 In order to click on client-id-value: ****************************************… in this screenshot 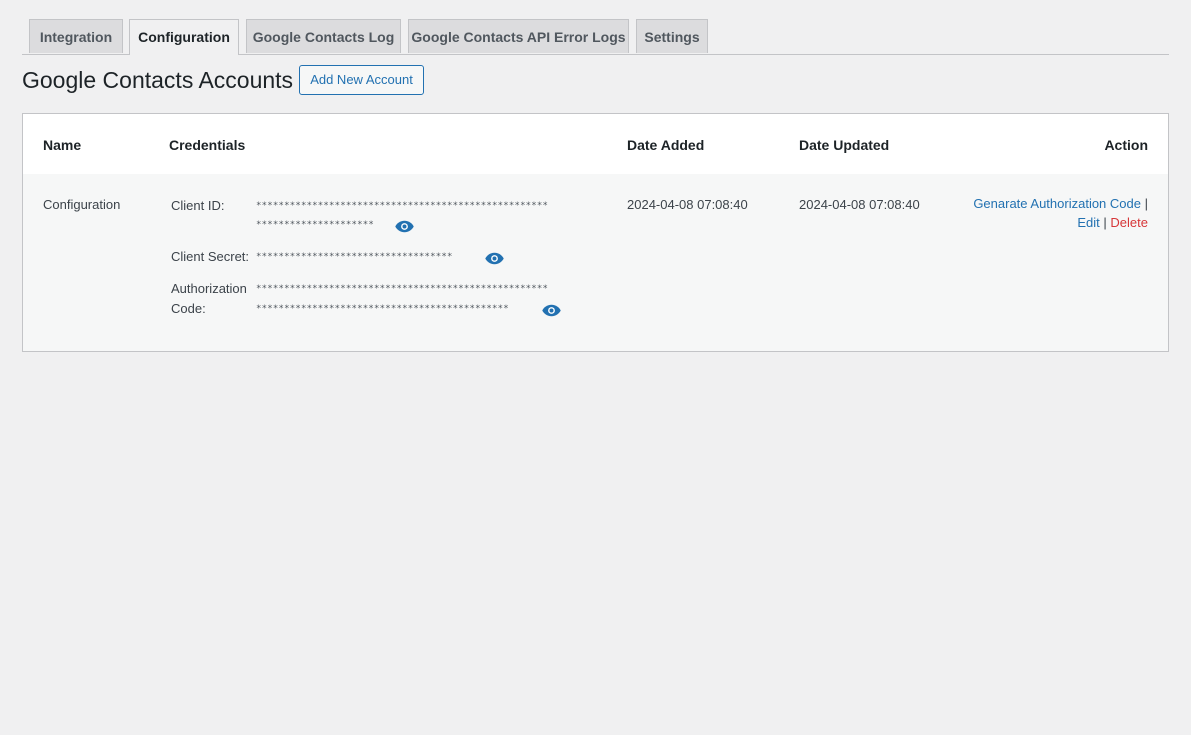, I will do `click(402, 206)`.